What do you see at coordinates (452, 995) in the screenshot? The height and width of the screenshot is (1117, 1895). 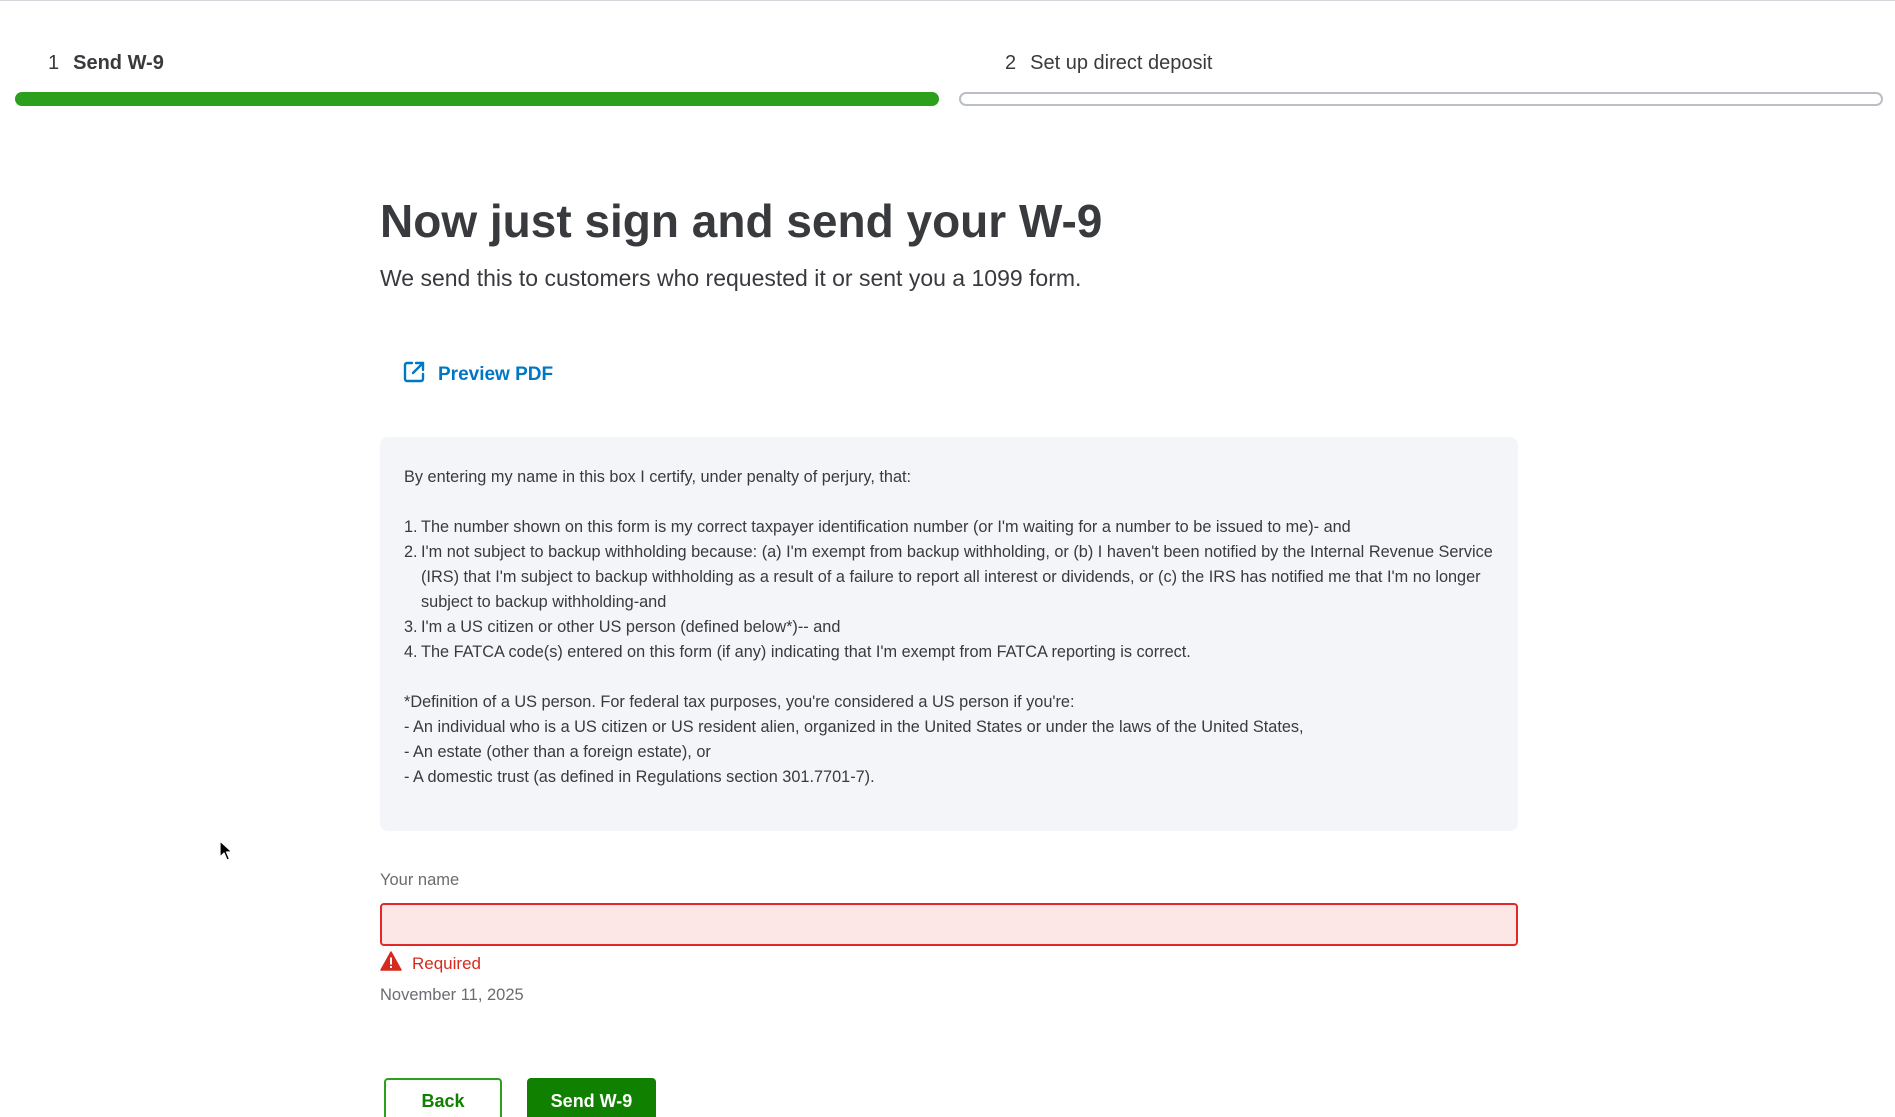 I see `signature-date: November 11, 2025` at bounding box center [452, 995].